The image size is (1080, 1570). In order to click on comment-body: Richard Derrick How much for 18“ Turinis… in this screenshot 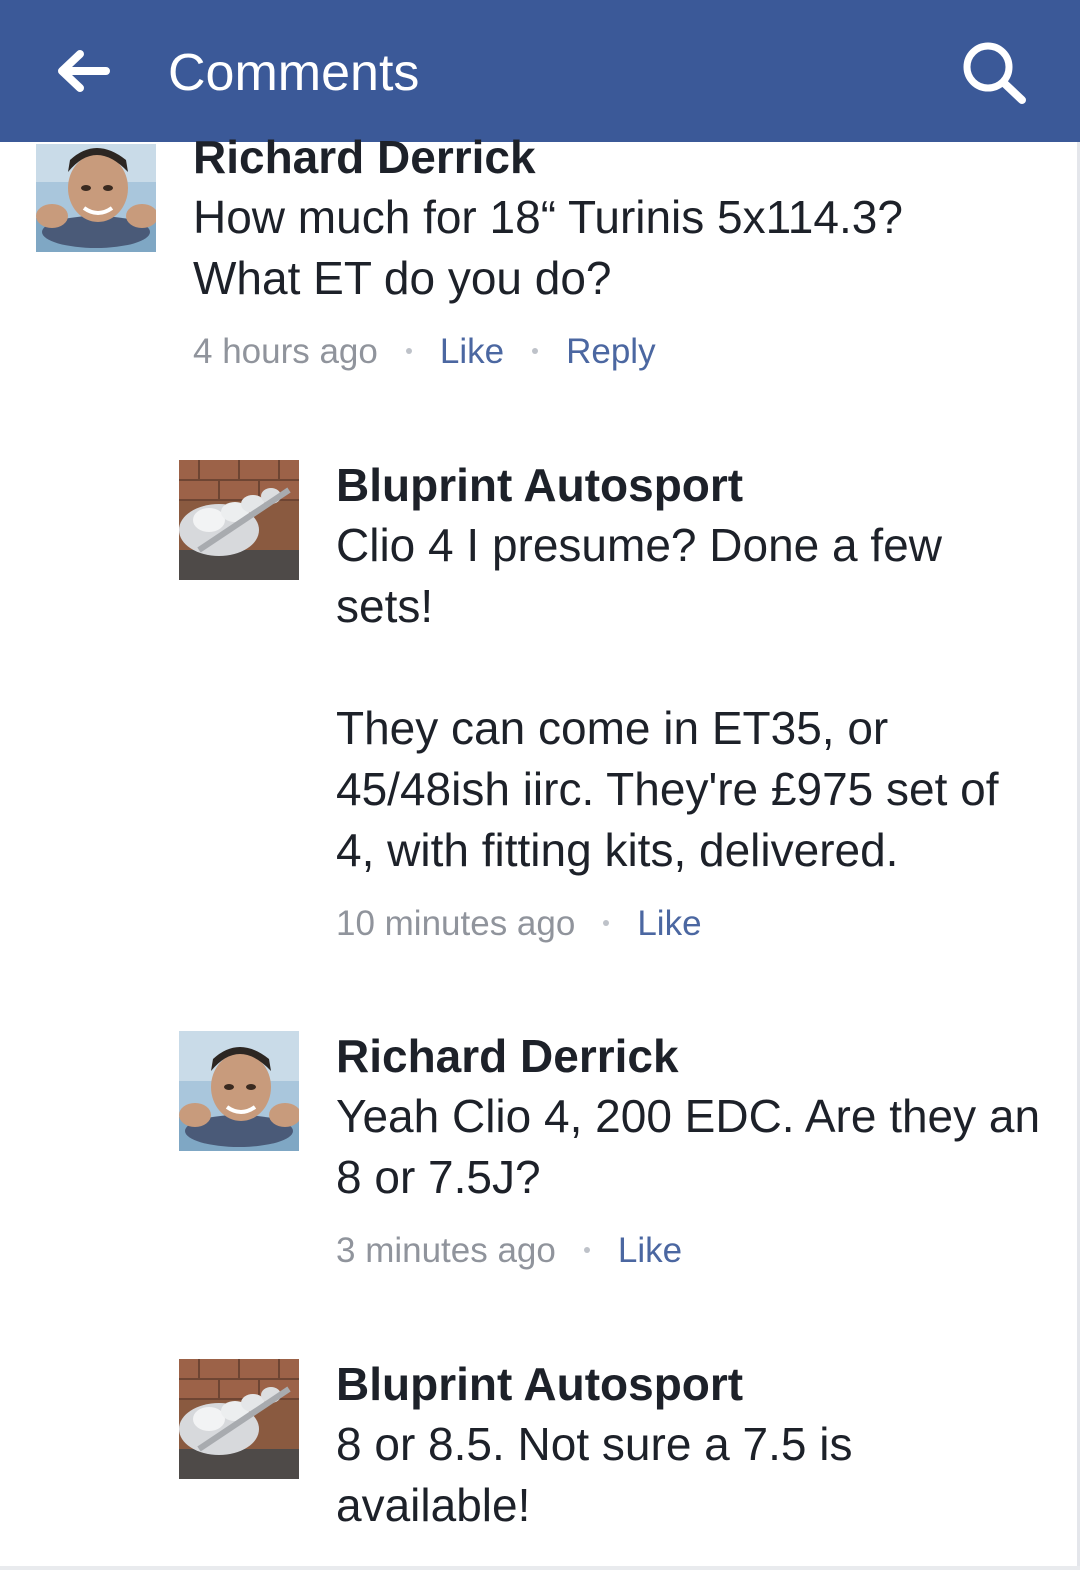, I will do `click(628, 253)`.